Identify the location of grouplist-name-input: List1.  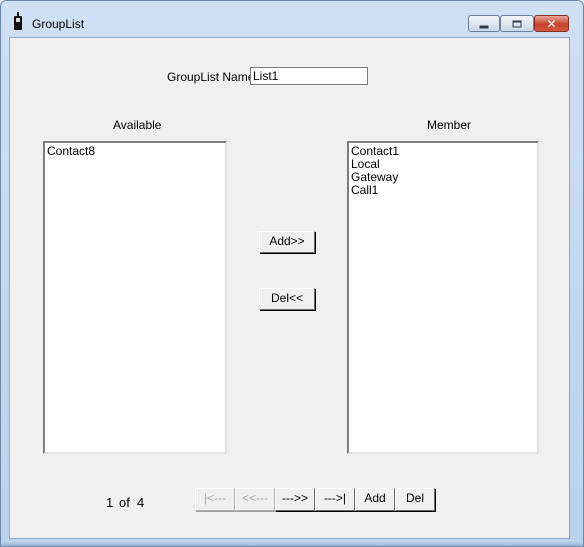
(309, 76).